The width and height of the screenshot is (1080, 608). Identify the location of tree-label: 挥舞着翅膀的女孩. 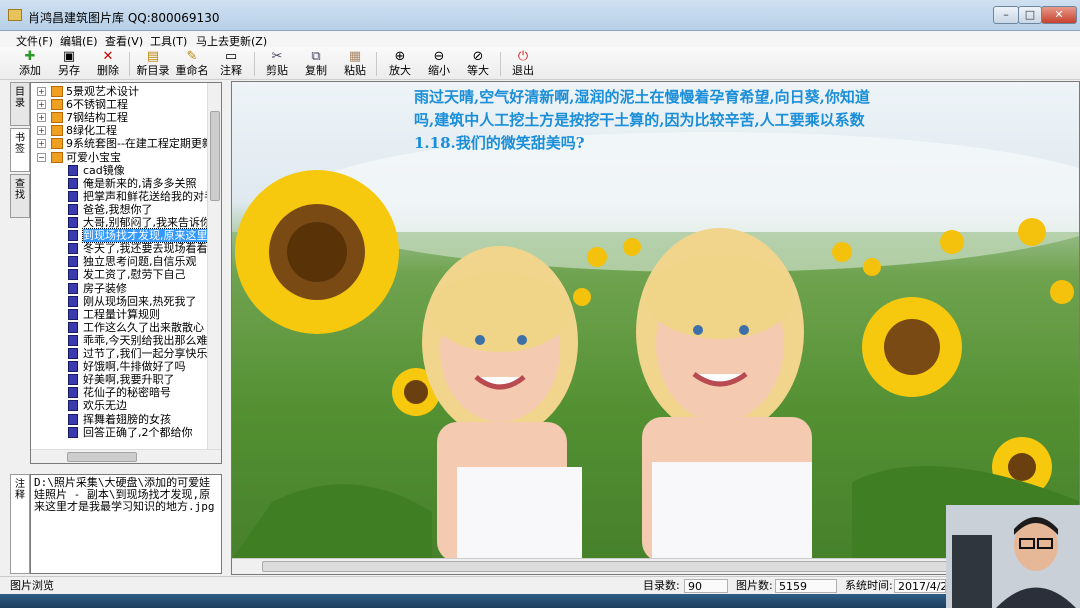
(127, 419).